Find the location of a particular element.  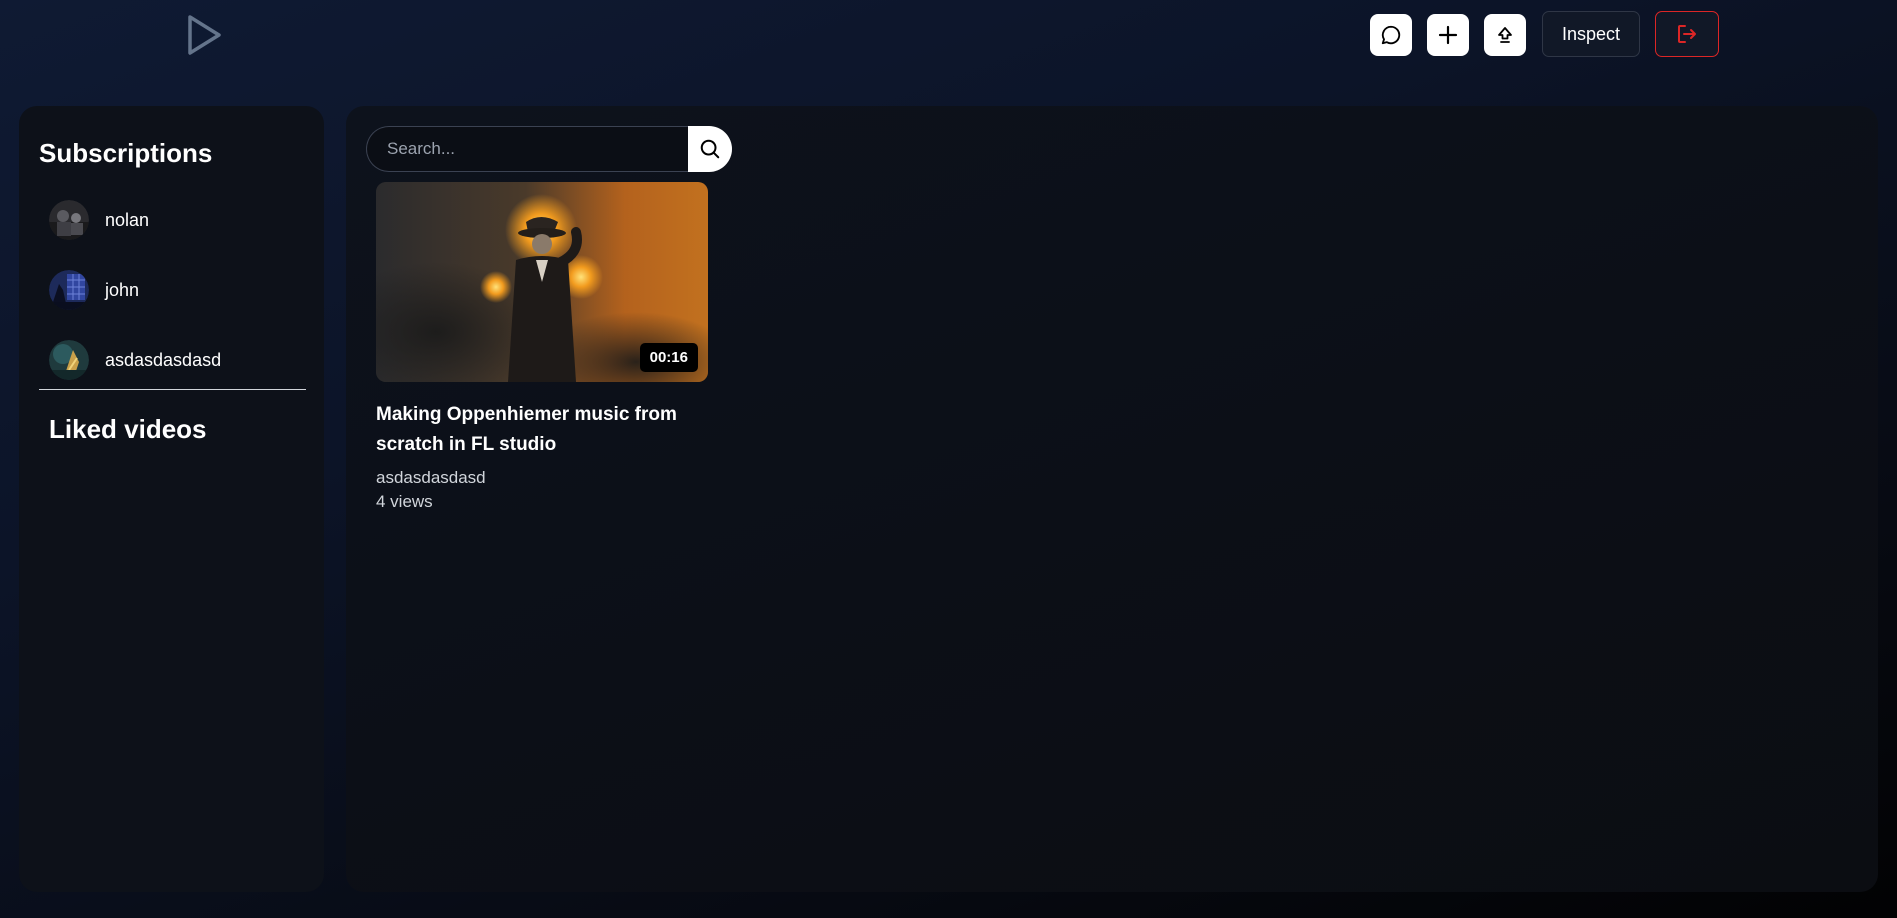

subscription-name: nolan is located at coordinates (127, 219).